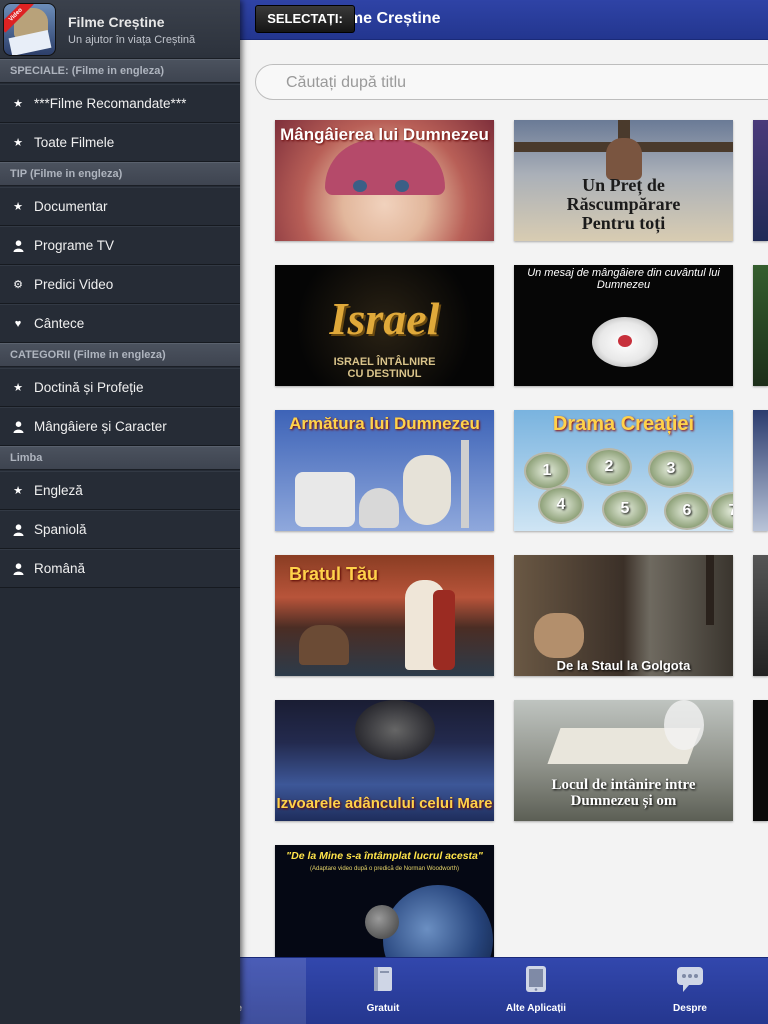 Image resolution: width=768 pixels, height=1024 pixels. What do you see at coordinates (60, 529) in the screenshot?
I see `sidebar-item-label: Spaniolă` at bounding box center [60, 529].